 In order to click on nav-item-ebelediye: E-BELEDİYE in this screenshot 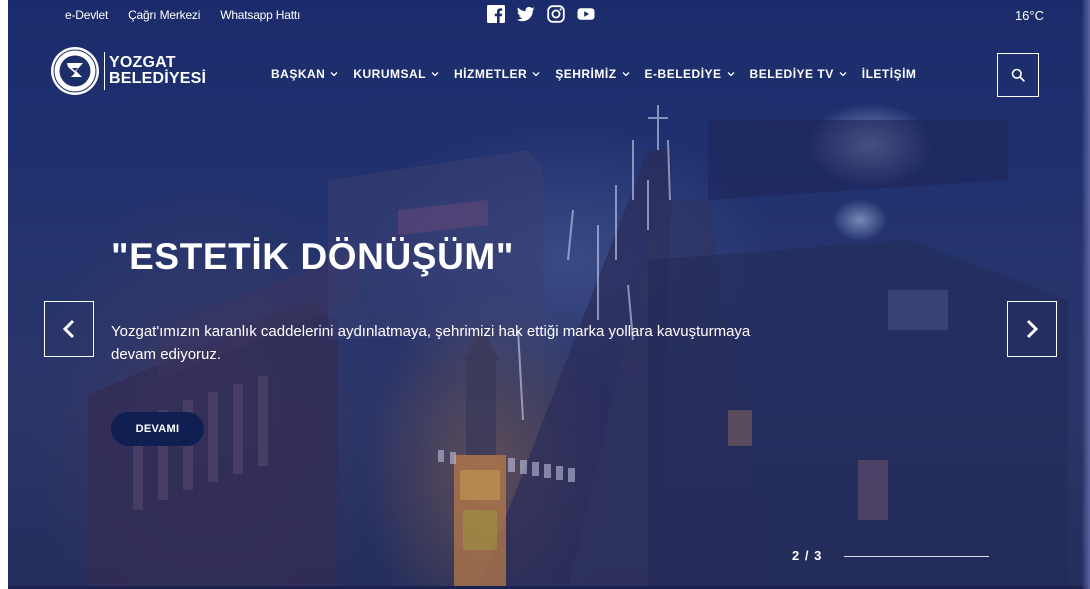, I will do `click(690, 74)`.